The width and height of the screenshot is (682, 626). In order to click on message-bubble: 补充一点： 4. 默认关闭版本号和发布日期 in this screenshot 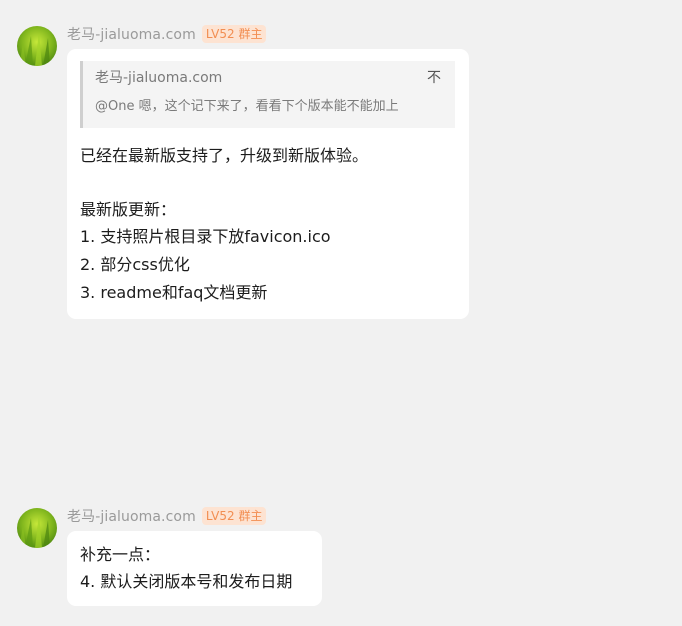, I will do `click(194, 568)`.